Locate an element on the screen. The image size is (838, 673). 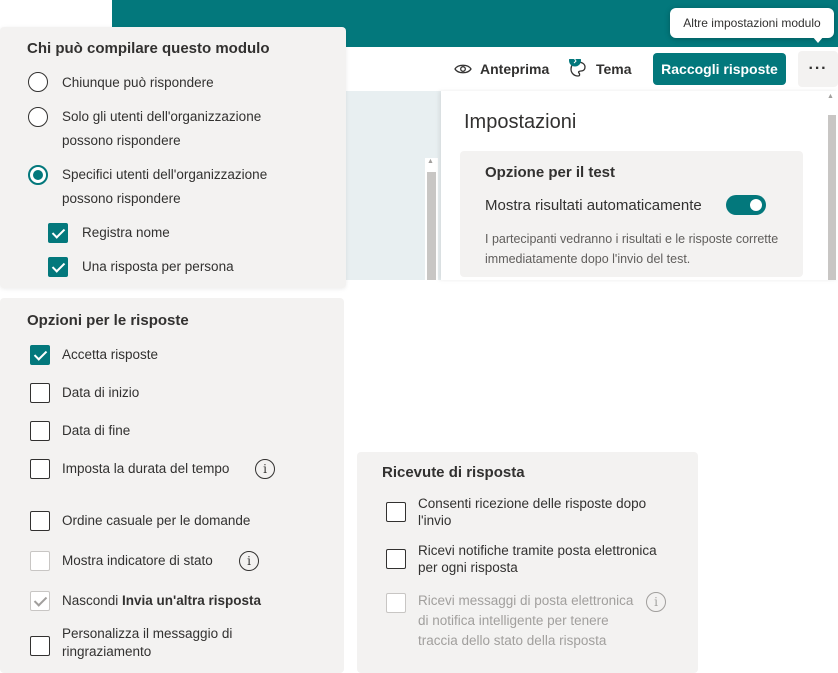
end-date-label: Data di fine is located at coordinates (96, 430).